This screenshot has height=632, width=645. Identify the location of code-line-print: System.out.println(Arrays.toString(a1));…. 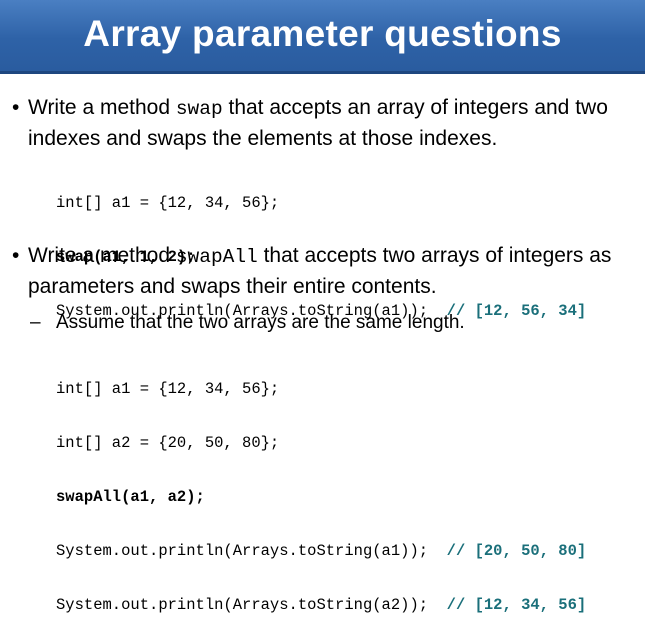
(321, 551).